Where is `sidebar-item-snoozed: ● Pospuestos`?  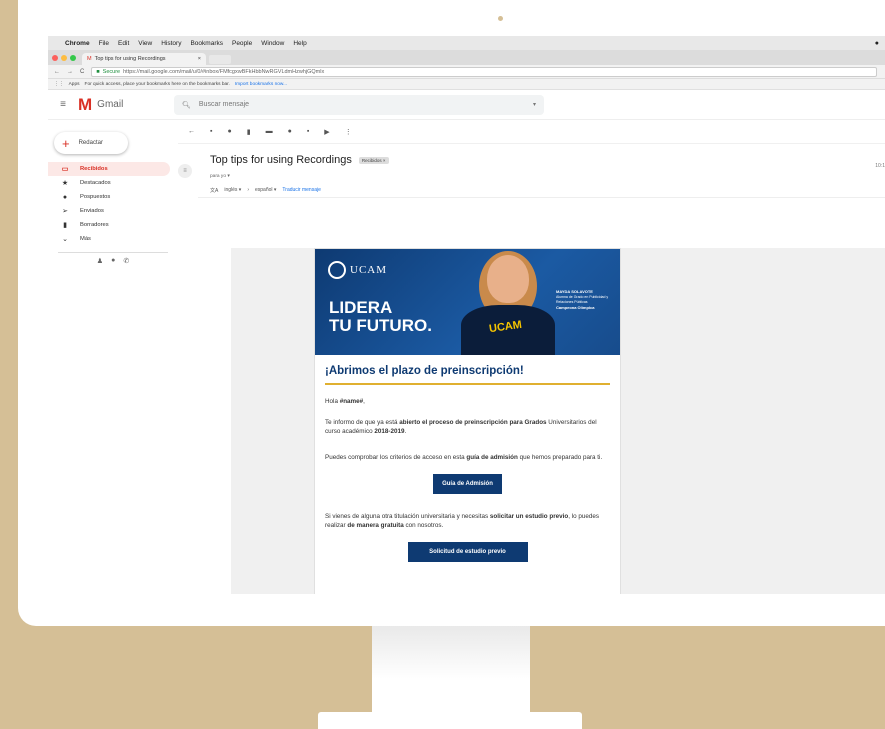 sidebar-item-snoozed: ● Pospuestos is located at coordinates (109, 197).